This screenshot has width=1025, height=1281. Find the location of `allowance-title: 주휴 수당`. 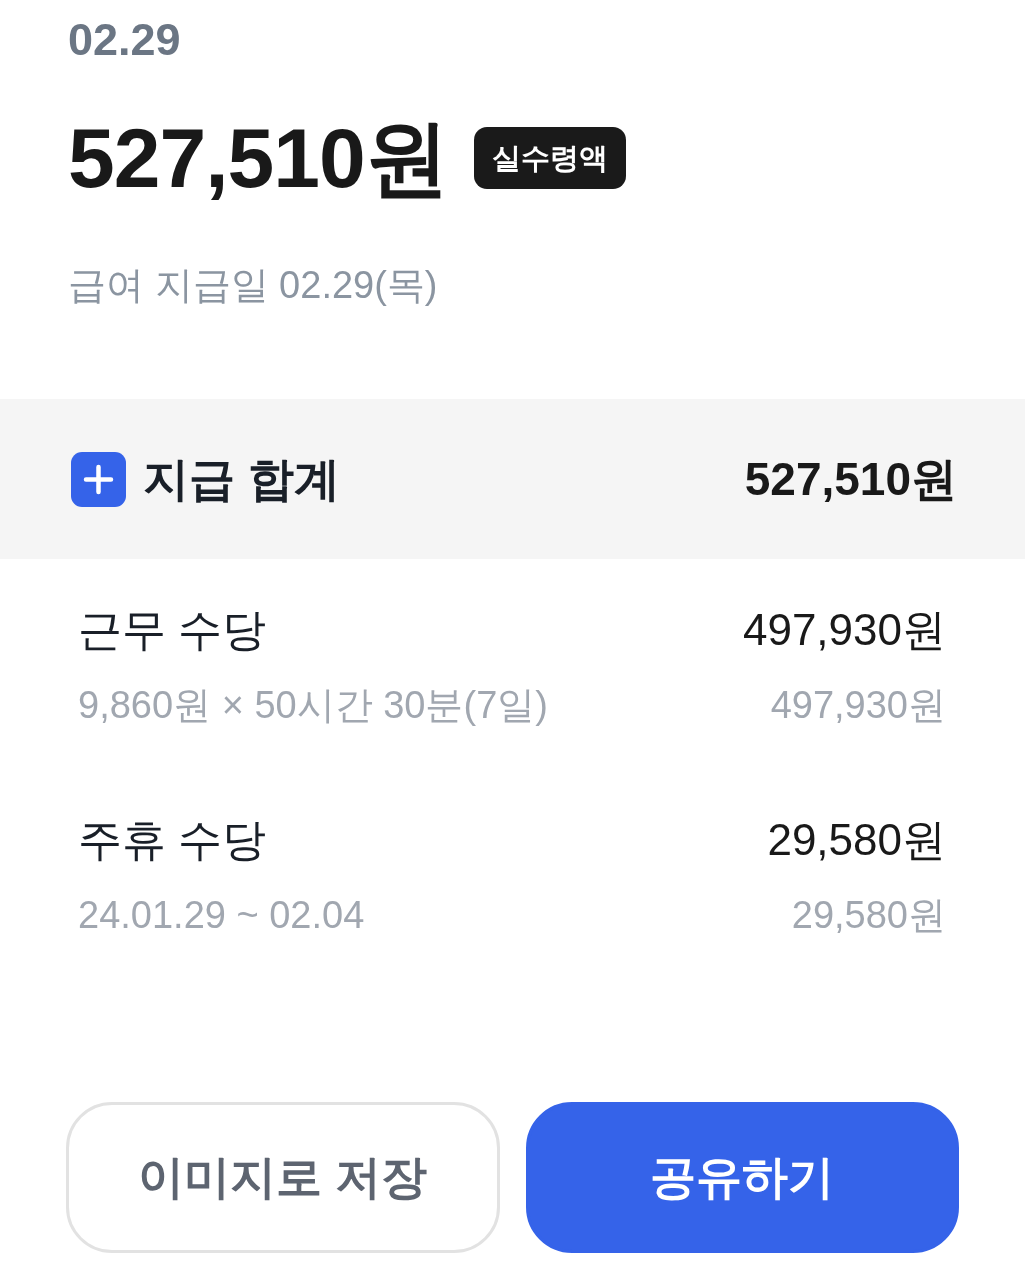

allowance-title: 주휴 수당 is located at coordinates (172, 840).